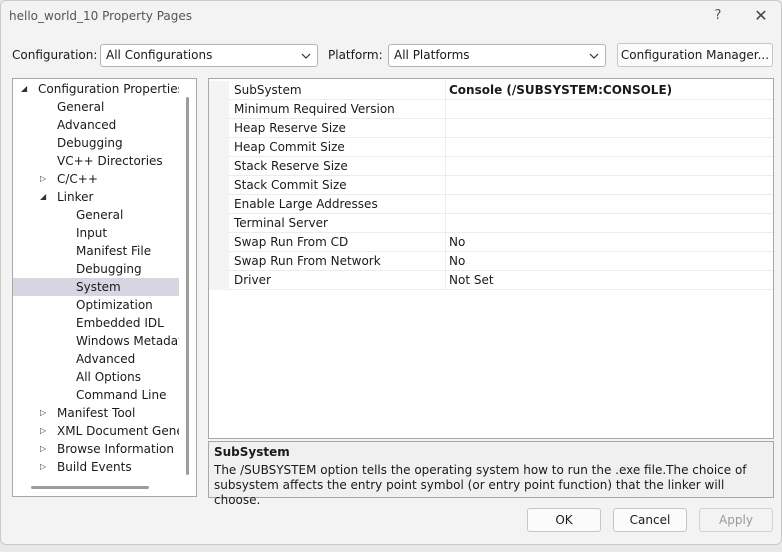 The height and width of the screenshot is (552, 782). Describe the element at coordinates (110, 161) in the screenshot. I see `tree-item-label: VC++ Directories` at that location.